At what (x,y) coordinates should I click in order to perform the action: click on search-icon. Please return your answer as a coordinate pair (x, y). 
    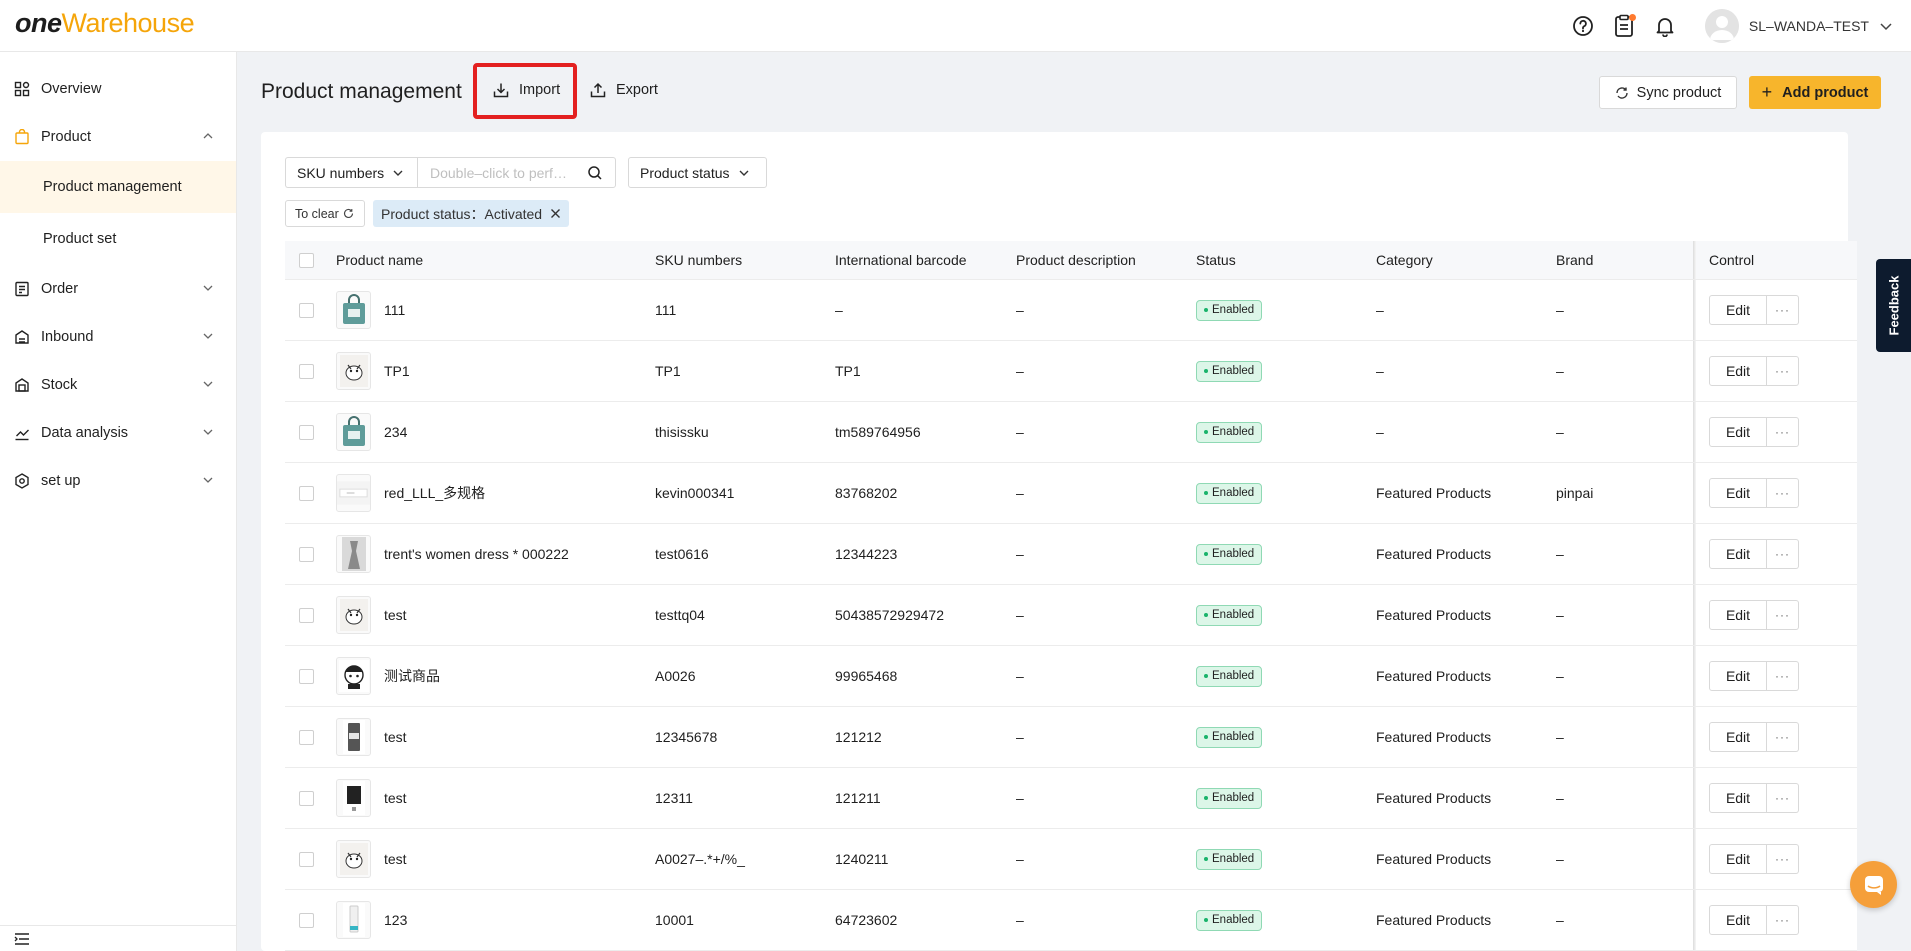
    Looking at the image, I should click on (595, 173).